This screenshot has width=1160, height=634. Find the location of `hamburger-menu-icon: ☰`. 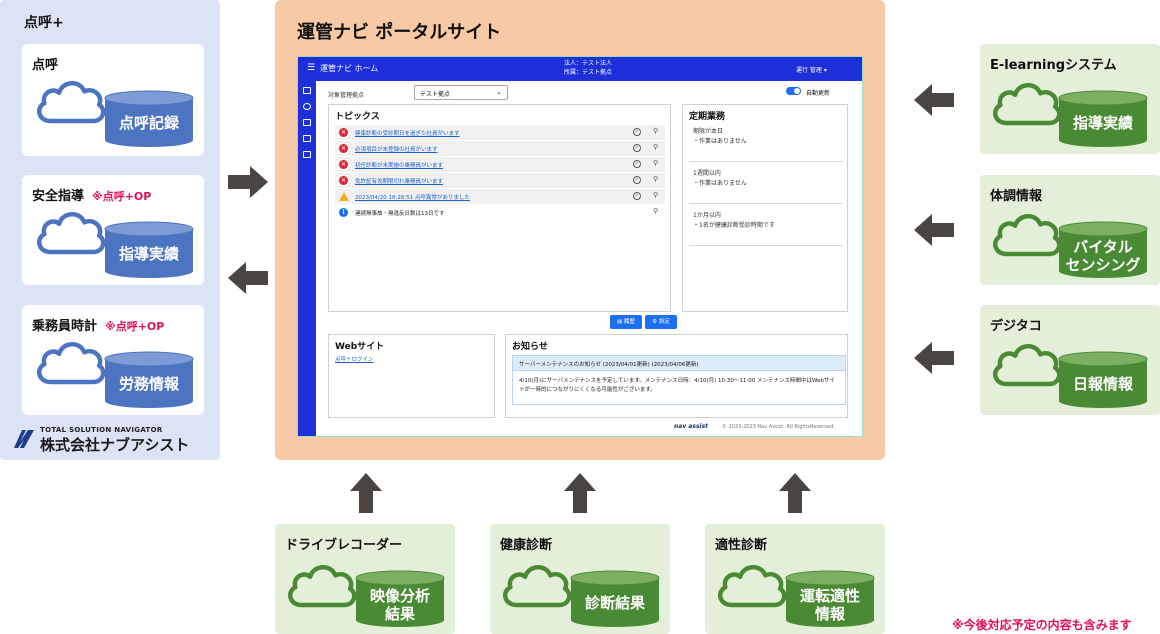

hamburger-menu-icon: ☰ is located at coordinates (311, 68).